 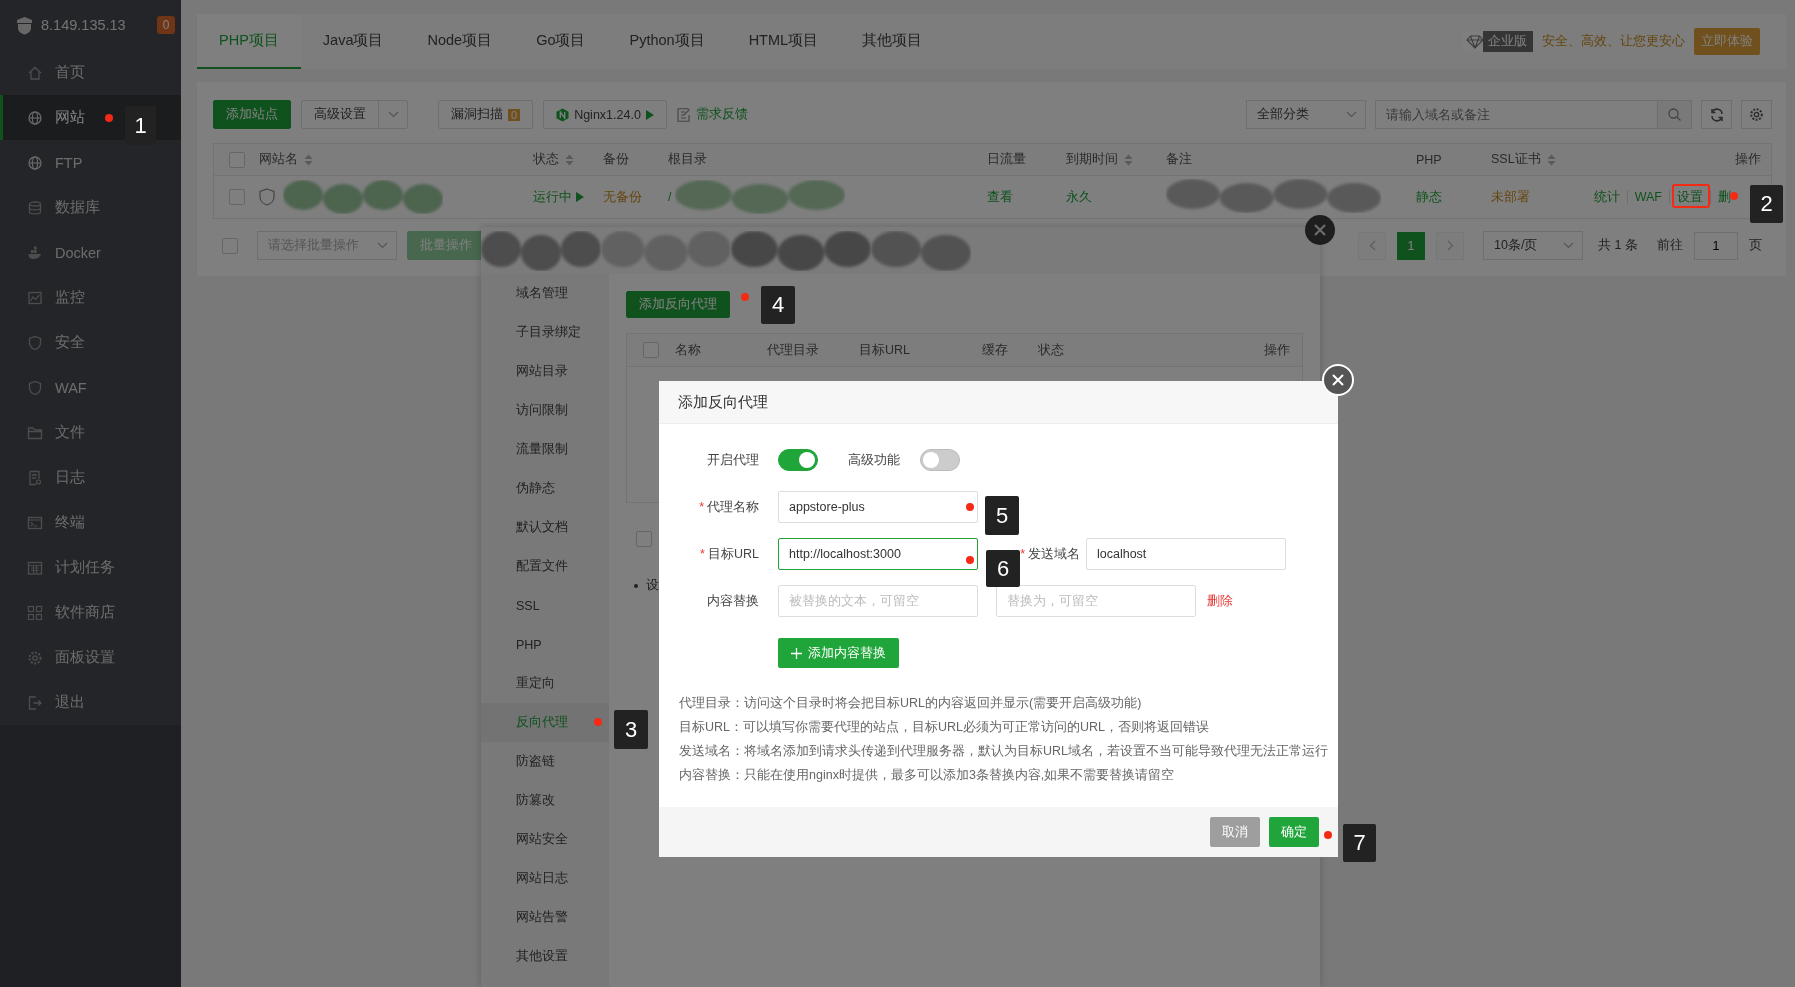 I want to click on add-replacement-button: 添加内容替换, so click(x=838, y=653).